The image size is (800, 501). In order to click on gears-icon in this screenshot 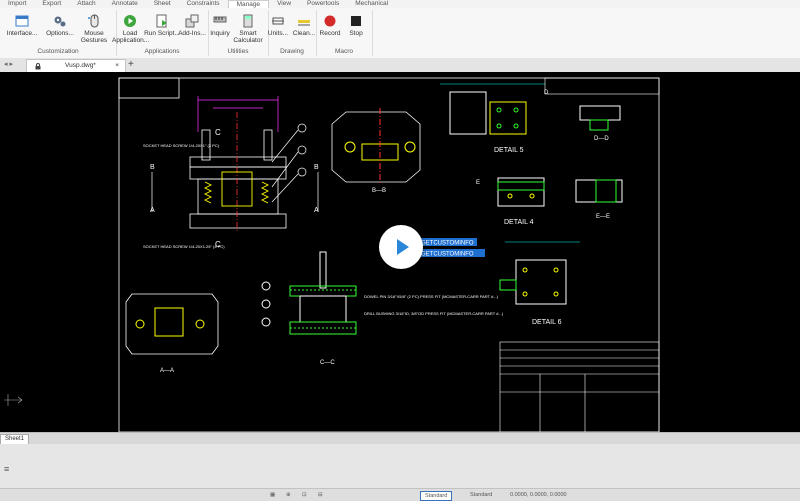, I will do `click(60, 21)`.